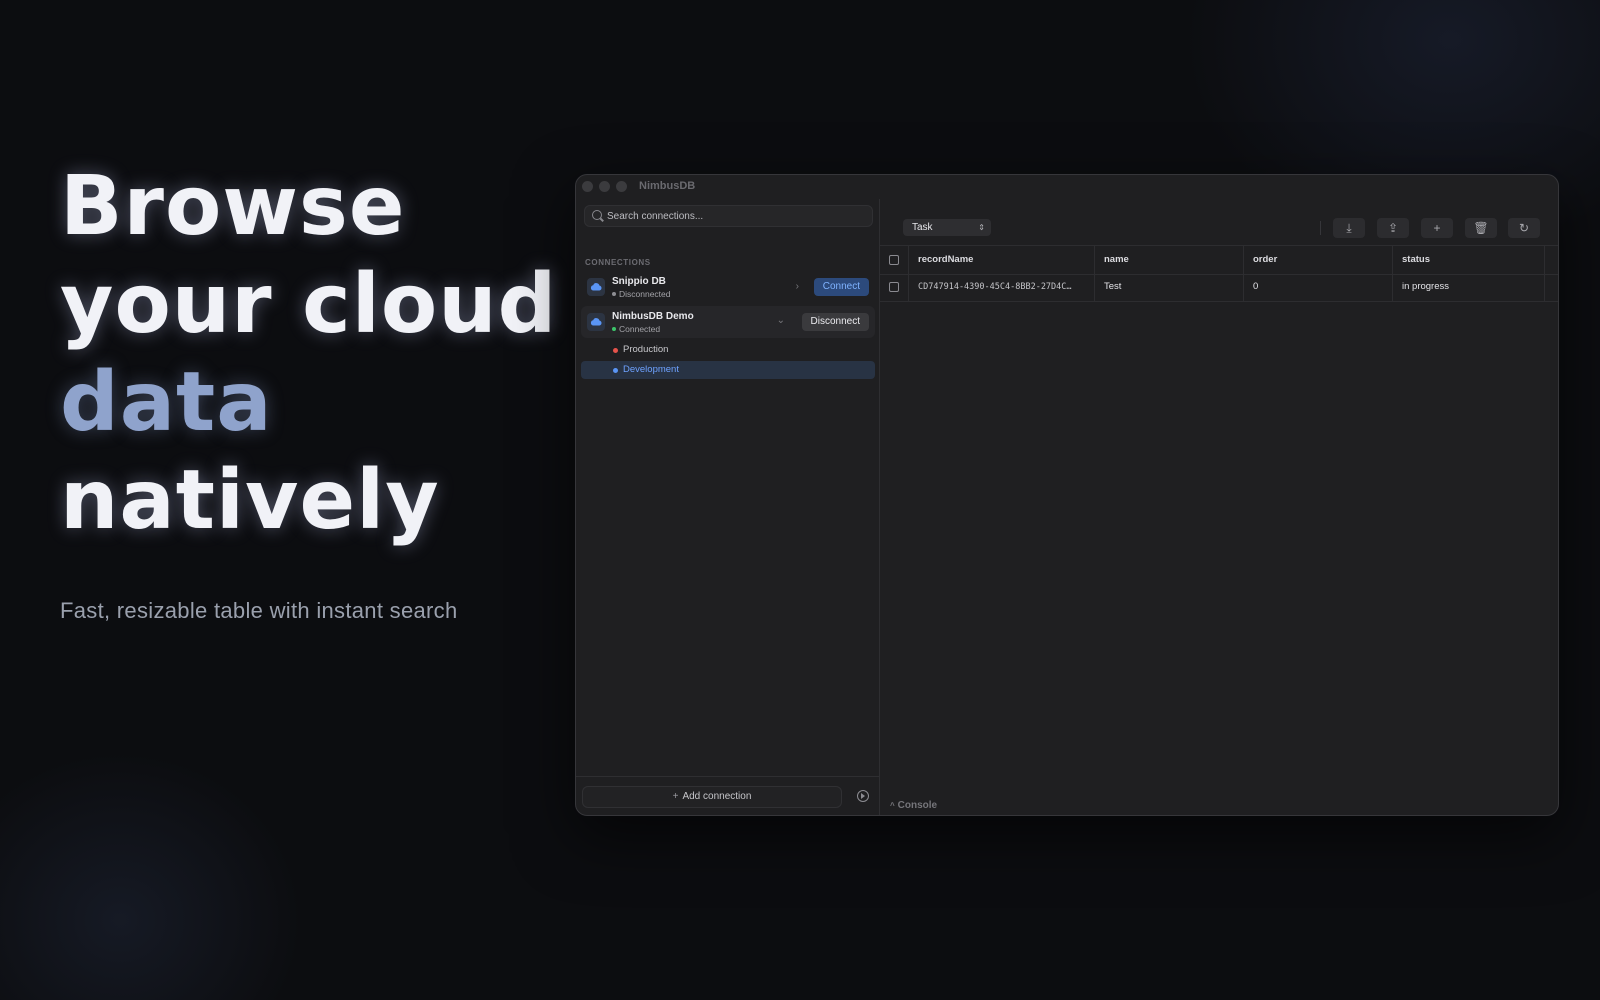  I want to click on import-button: ⤓, so click(1349, 228).